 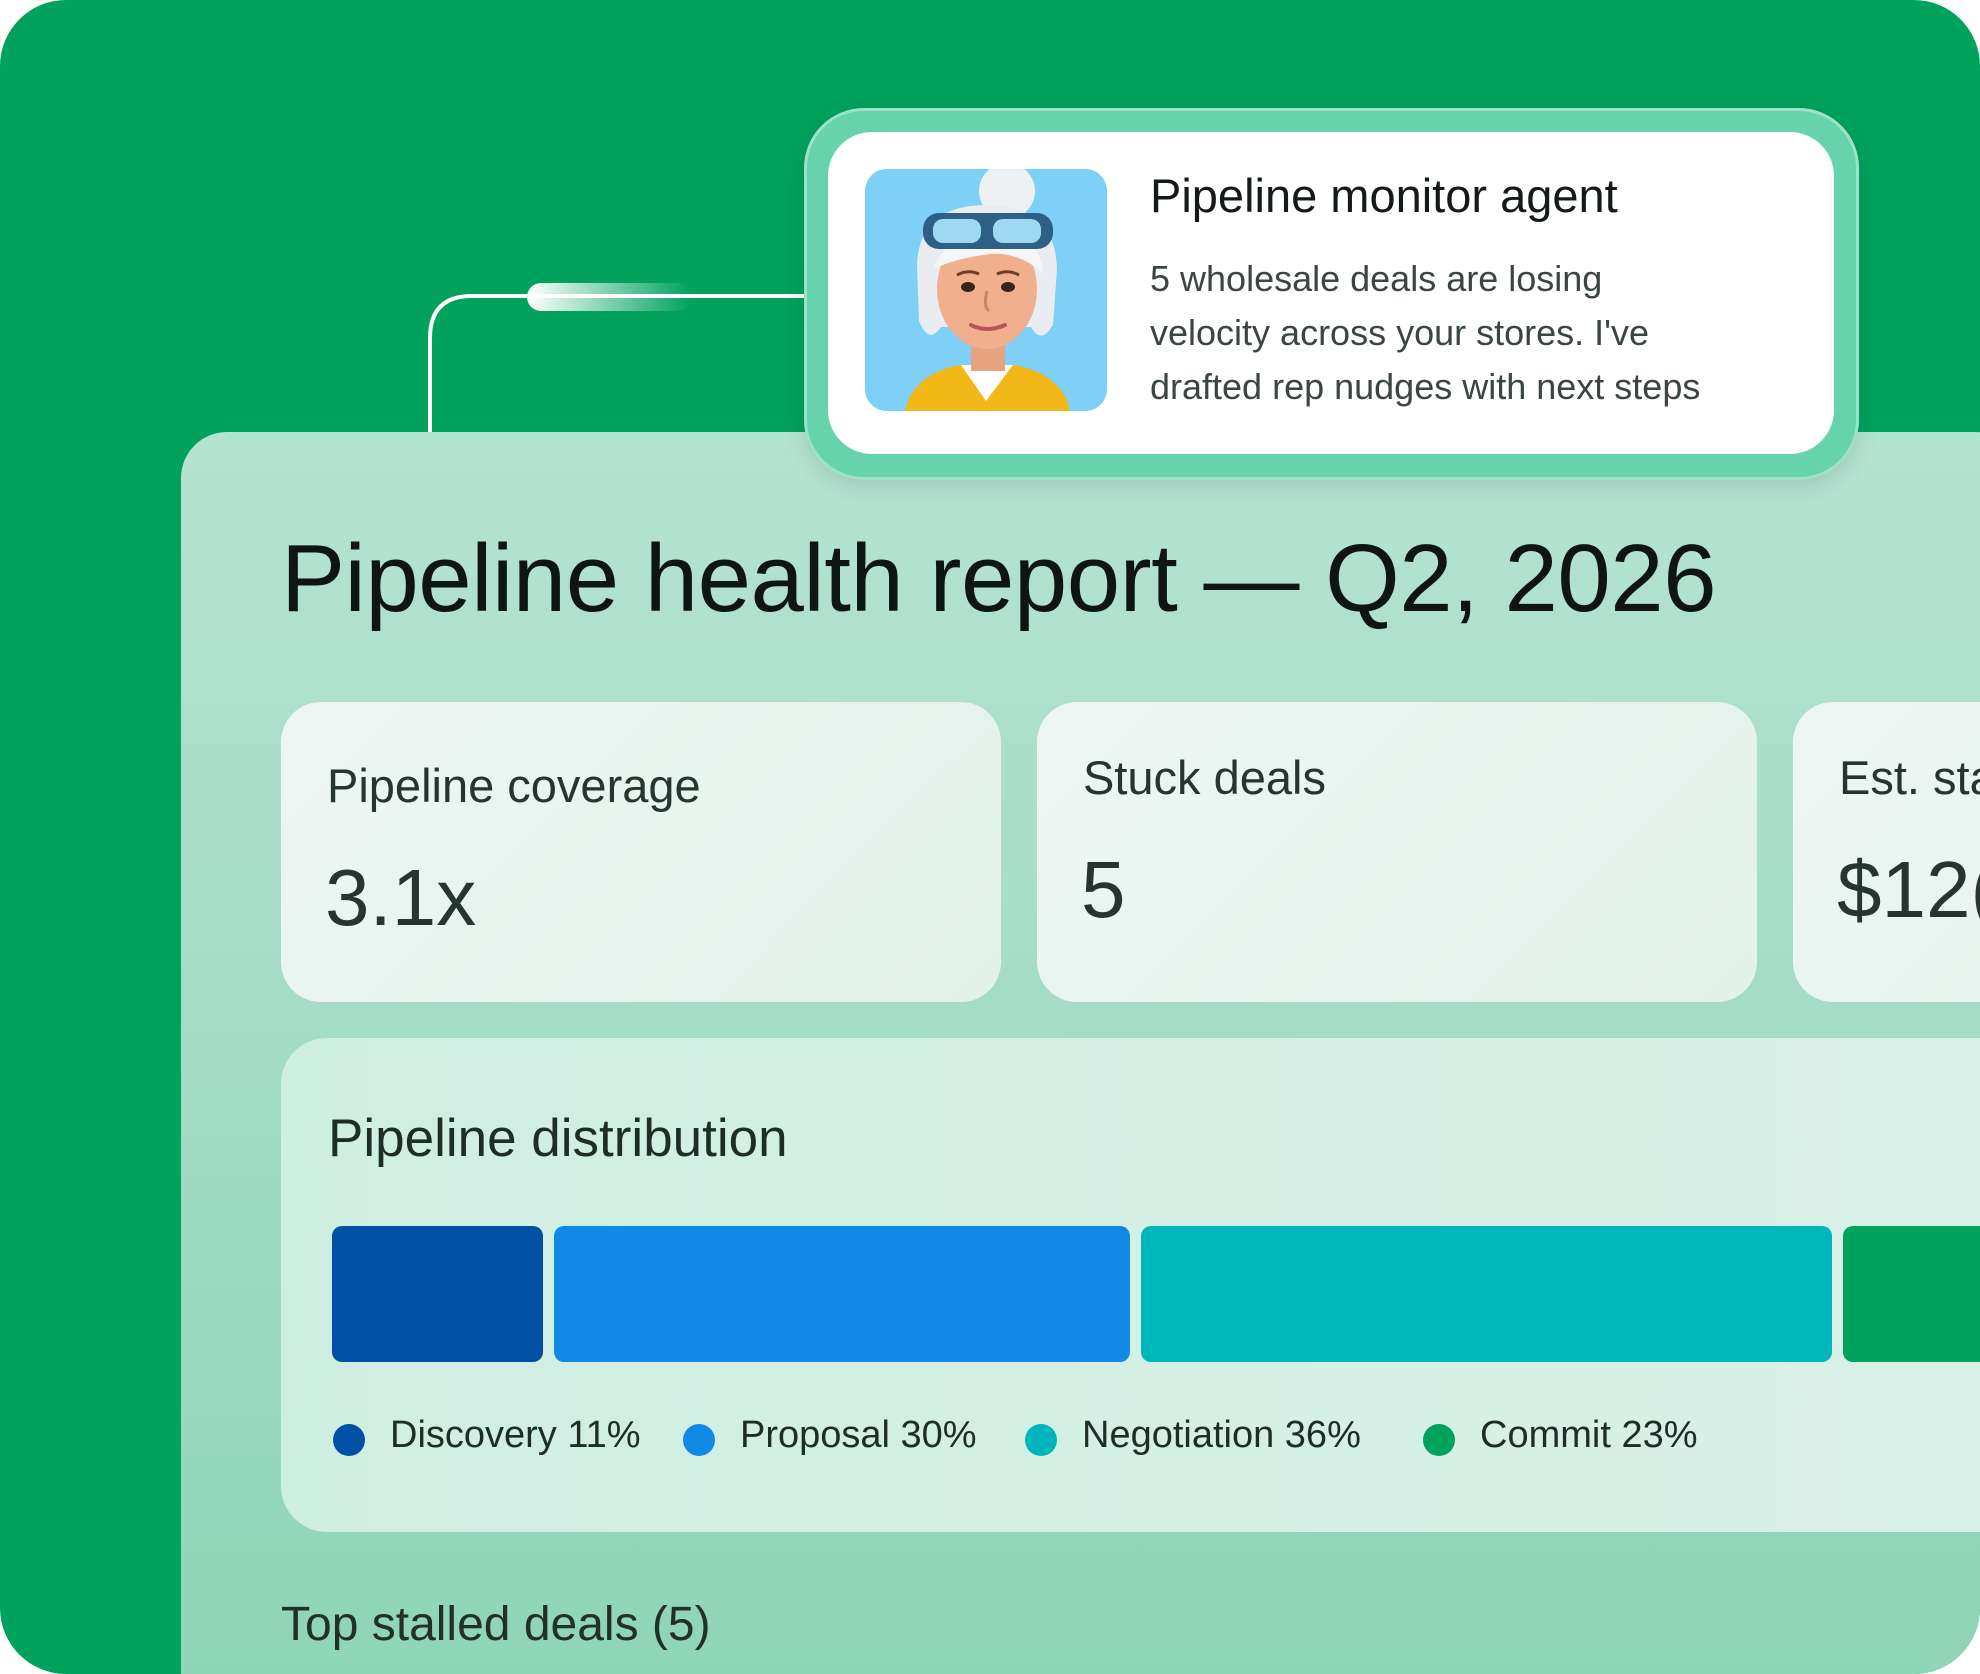 What do you see at coordinates (1221, 1435) in the screenshot?
I see `legend-label: Negotiation 36%` at bounding box center [1221, 1435].